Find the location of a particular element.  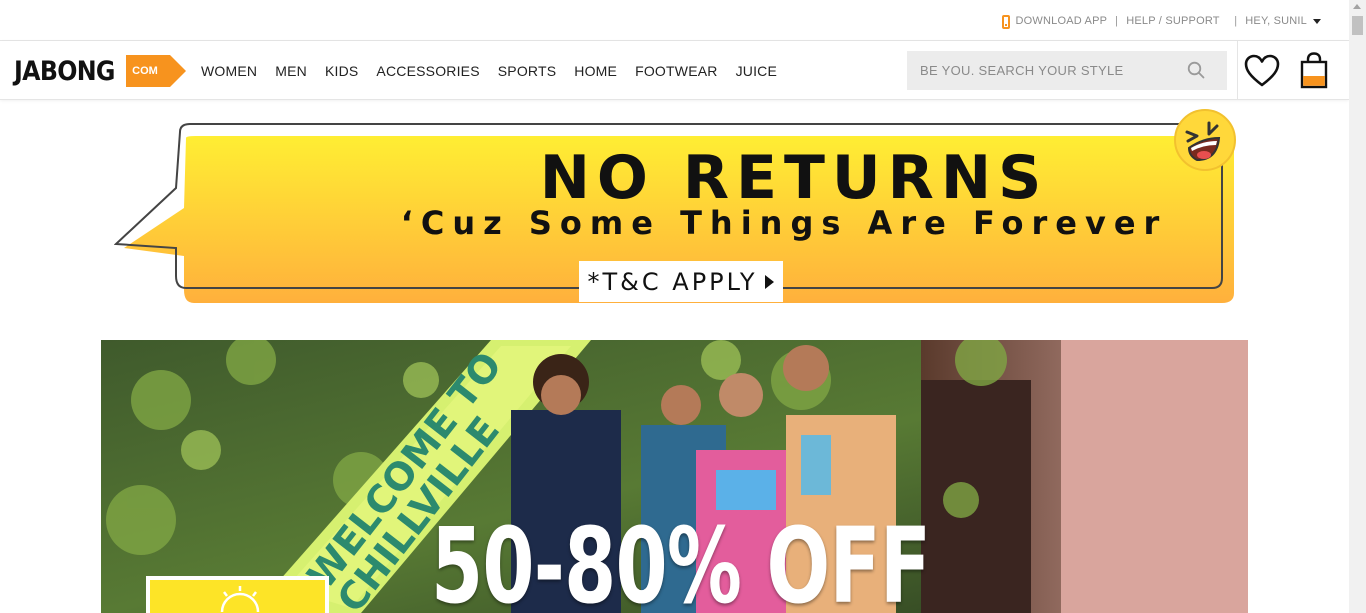

caret-down-icon is located at coordinates (1317, 21).